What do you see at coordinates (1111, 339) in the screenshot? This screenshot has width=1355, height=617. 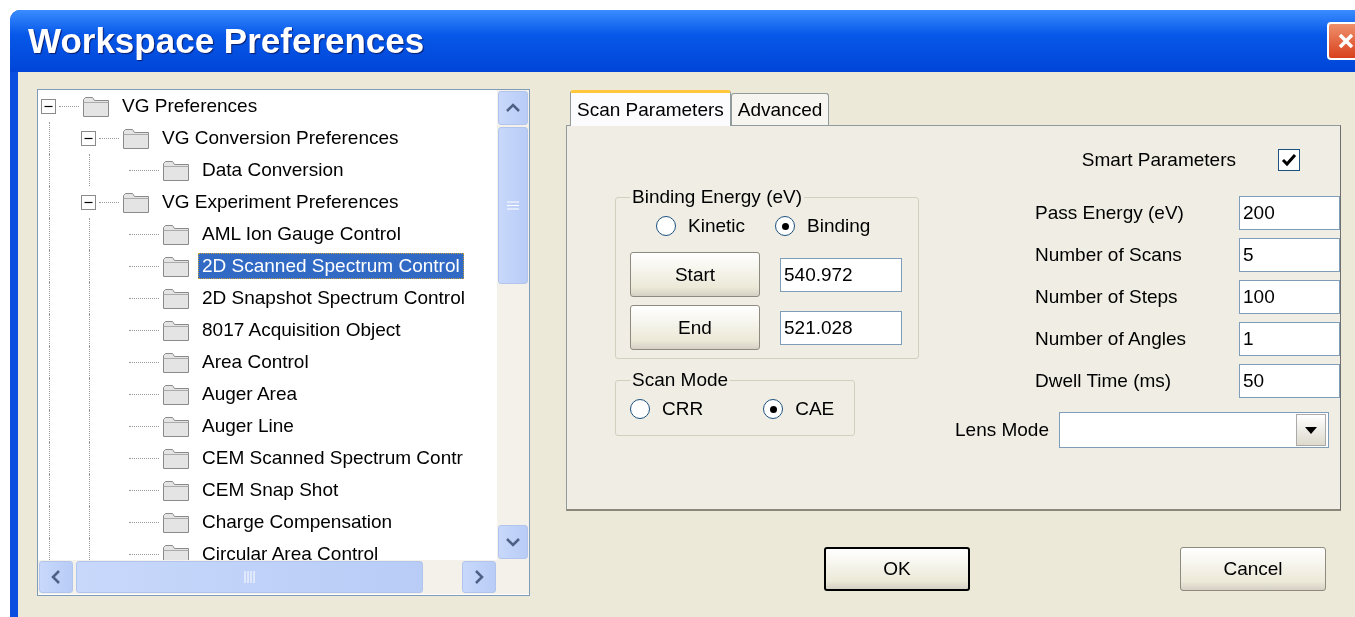 I see `parameter-label: Number of Angles` at bounding box center [1111, 339].